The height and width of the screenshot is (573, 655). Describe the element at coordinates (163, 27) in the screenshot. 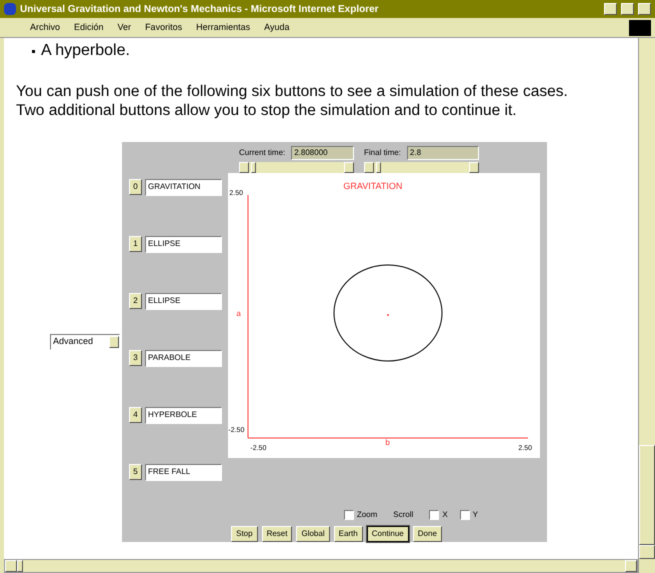

I see `menu-item: Favoritos` at that location.